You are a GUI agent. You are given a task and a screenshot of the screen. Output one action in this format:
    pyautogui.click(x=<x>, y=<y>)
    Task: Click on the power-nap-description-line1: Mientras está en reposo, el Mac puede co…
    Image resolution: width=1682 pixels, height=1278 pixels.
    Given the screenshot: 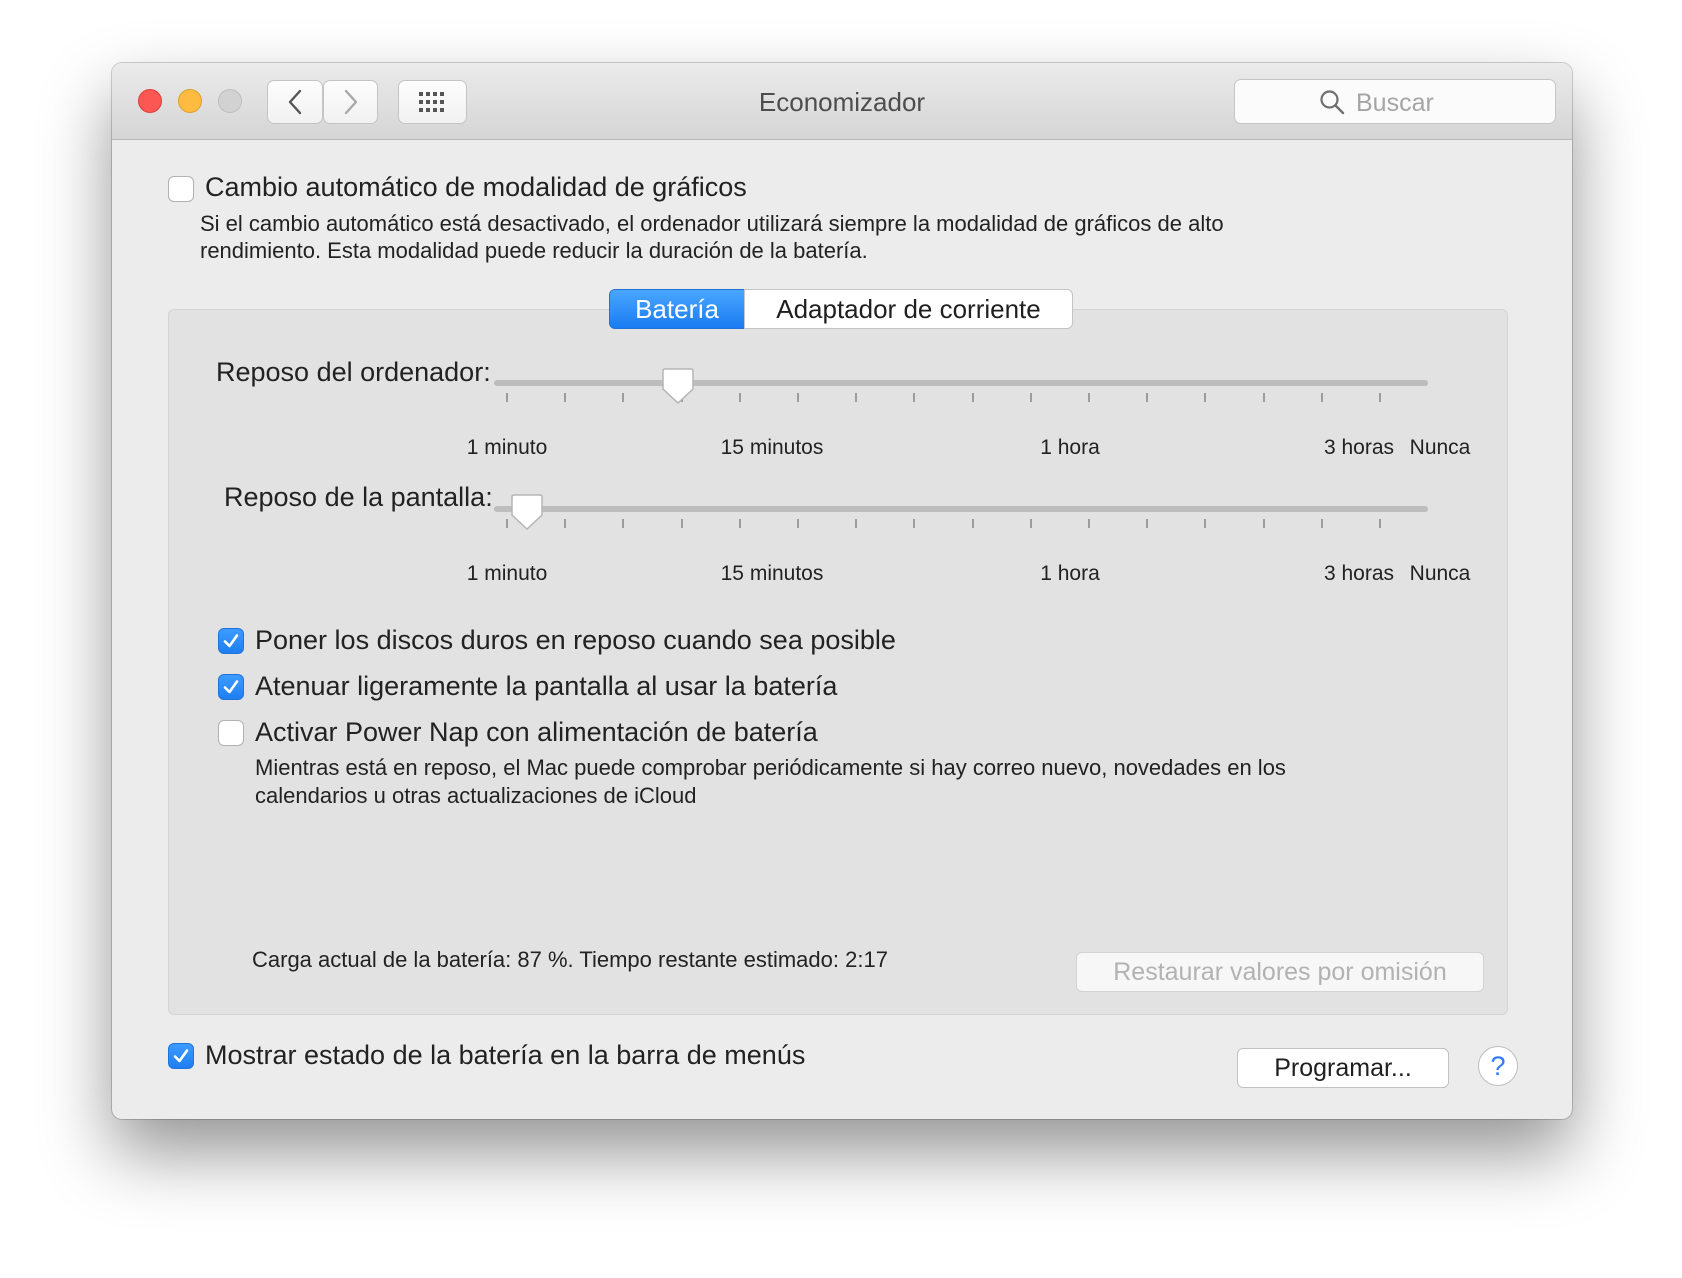 What is the action you would take?
    pyautogui.click(x=770, y=767)
    